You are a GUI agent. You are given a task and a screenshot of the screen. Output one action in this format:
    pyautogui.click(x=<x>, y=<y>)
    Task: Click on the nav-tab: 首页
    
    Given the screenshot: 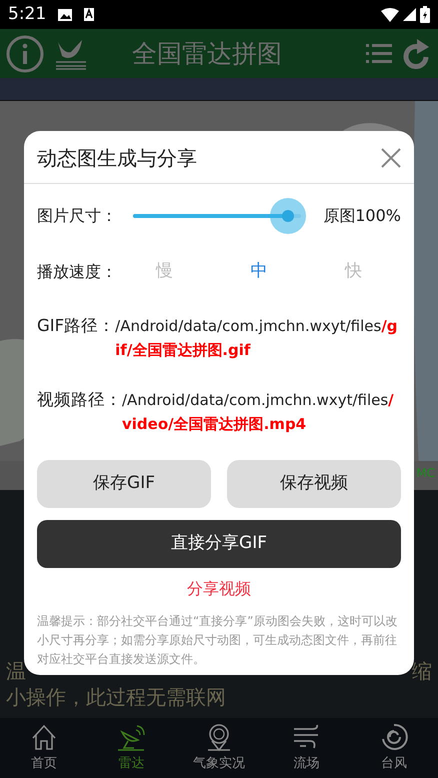 What is the action you would take?
    pyautogui.click(x=44, y=748)
    